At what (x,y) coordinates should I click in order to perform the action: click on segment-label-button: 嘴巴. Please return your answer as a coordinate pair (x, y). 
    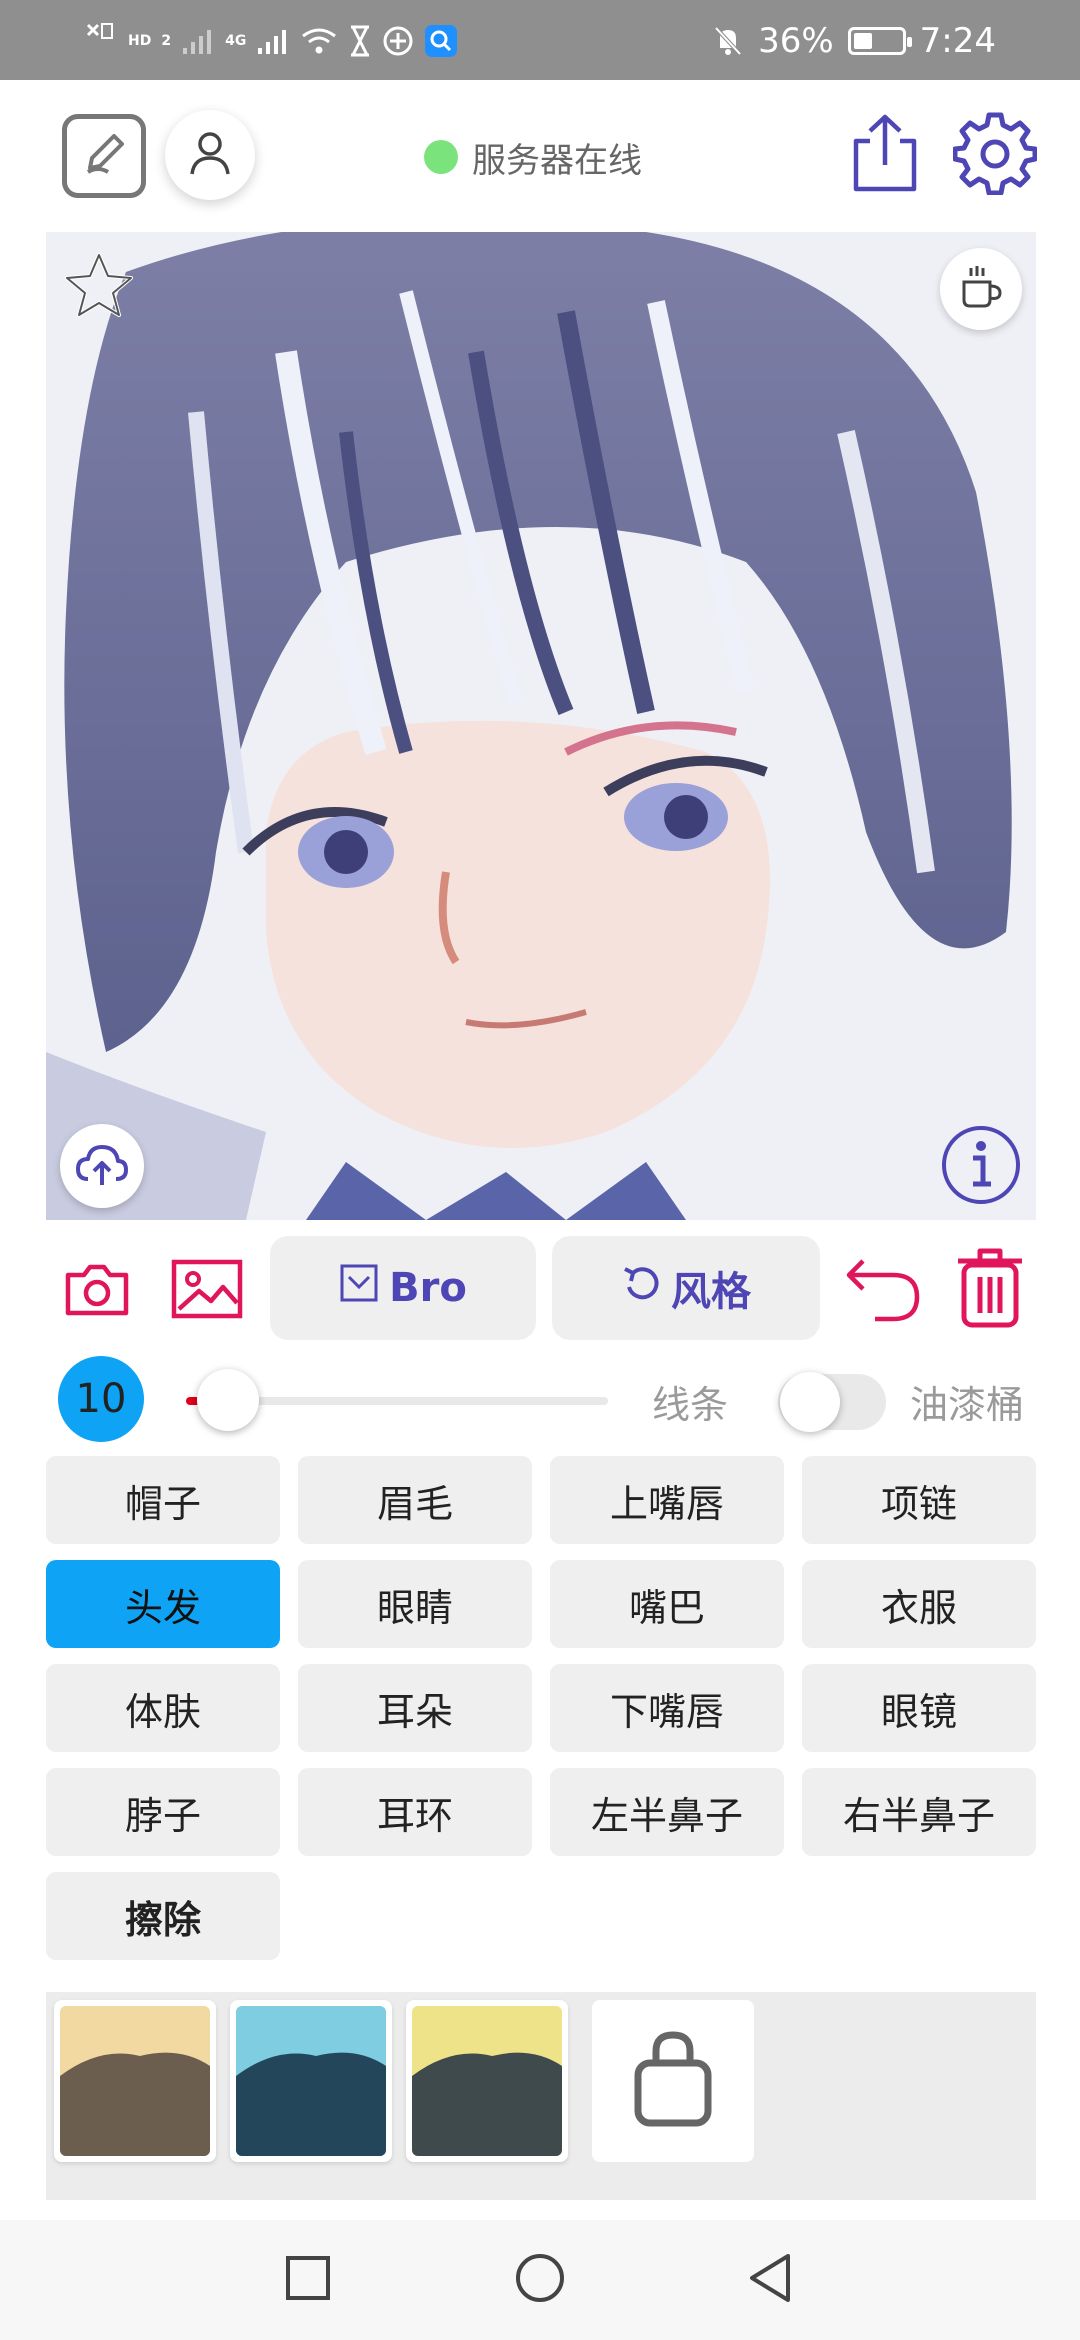
    Looking at the image, I should click on (667, 1604).